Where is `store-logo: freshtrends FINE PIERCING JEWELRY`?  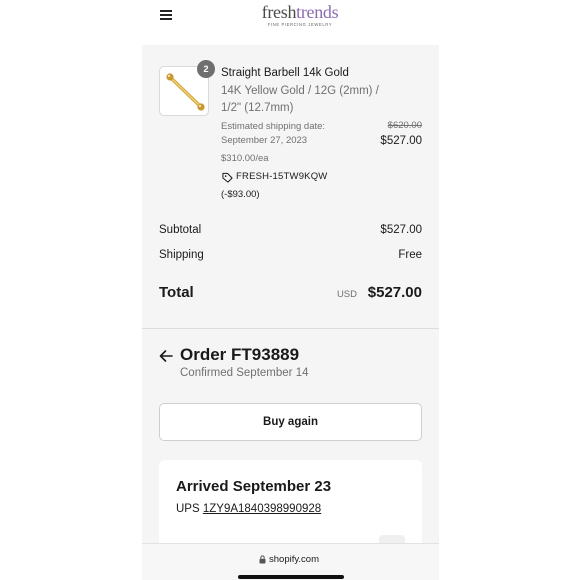 store-logo: freshtrends FINE PIERCING JEWELRY is located at coordinates (300, 15).